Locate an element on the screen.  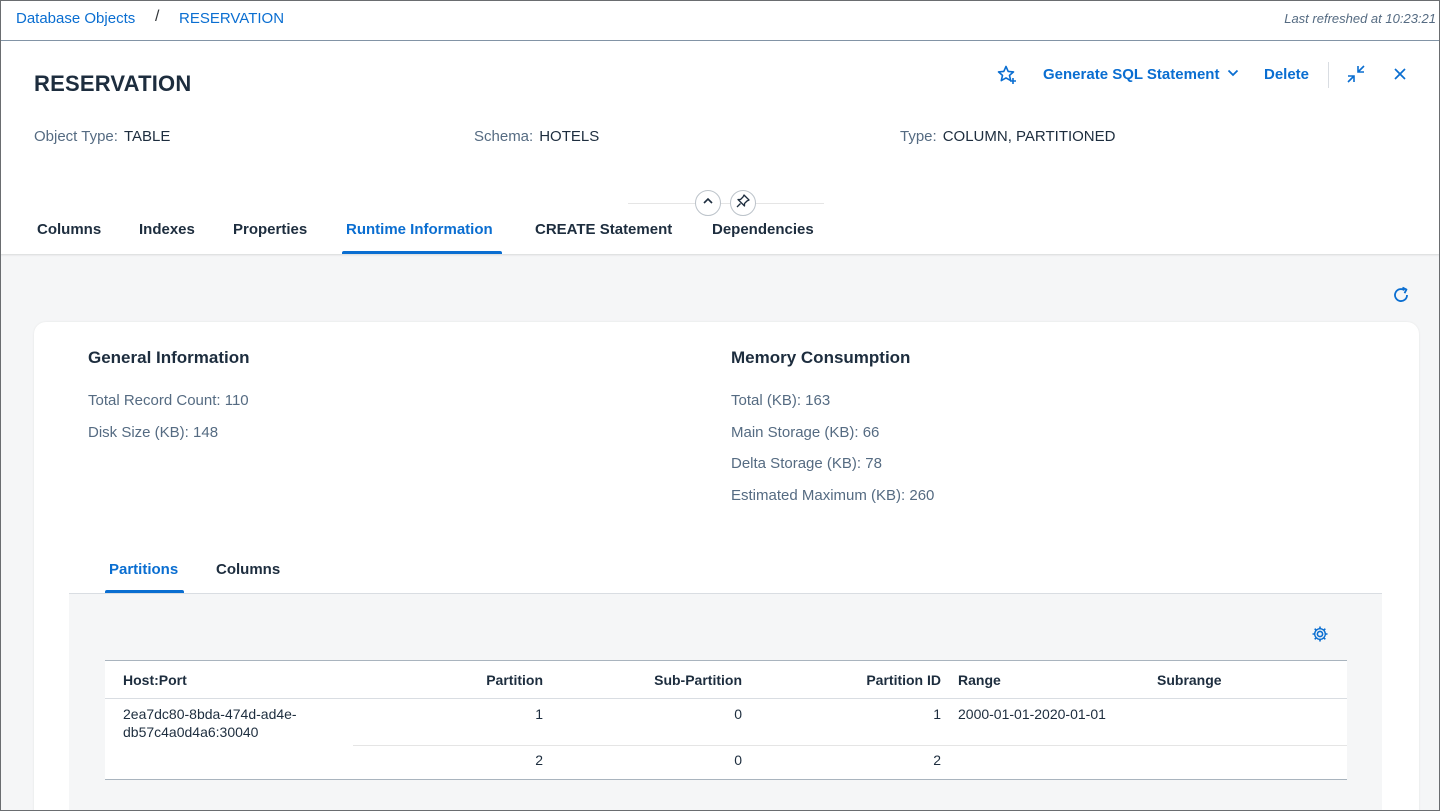
cell-range: 2000-01-01-2020-01-01 is located at coordinates (1032, 714).